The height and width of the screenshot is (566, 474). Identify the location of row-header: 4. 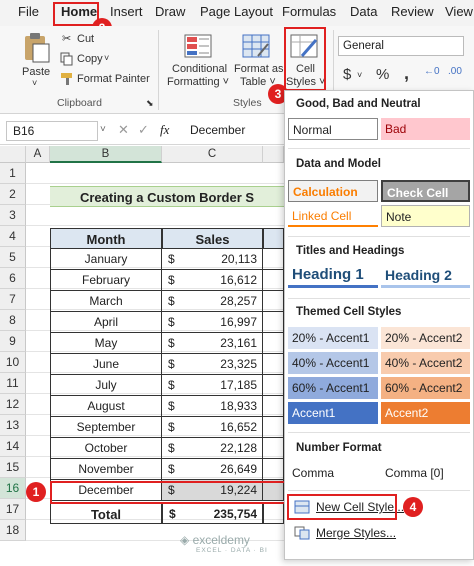
(13, 236).